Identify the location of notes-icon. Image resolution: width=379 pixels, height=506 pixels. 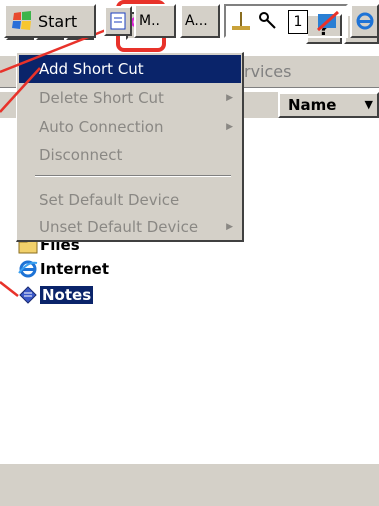
(28, 295).